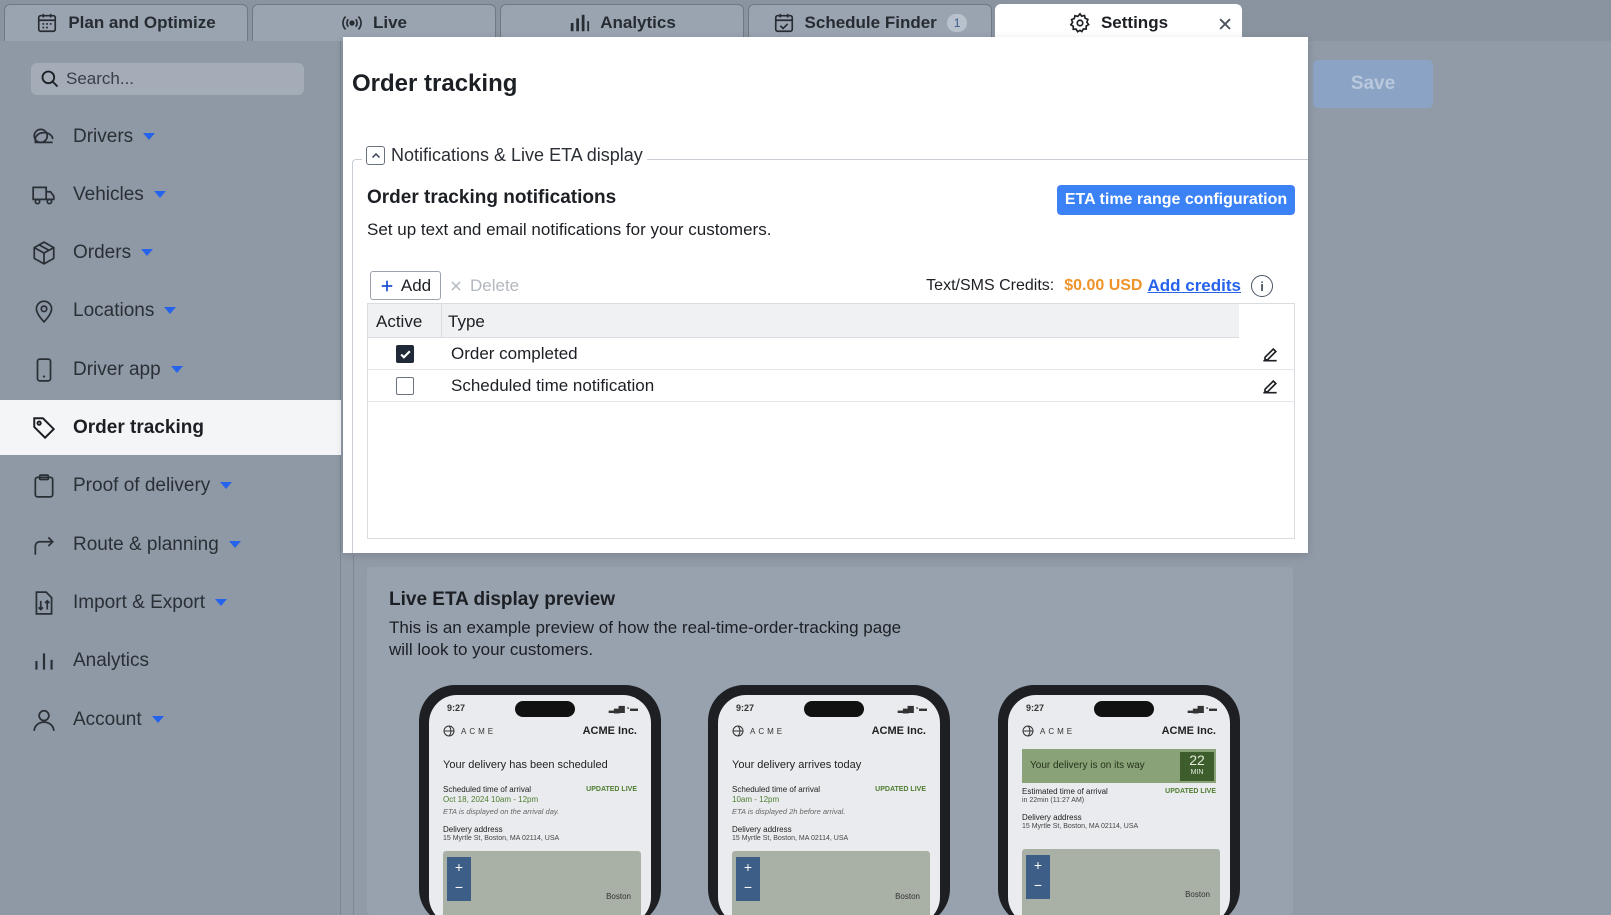 Image resolution: width=1611 pixels, height=915 pixels. I want to click on sidebar-item-order-tracking: Order tracking, so click(170, 427).